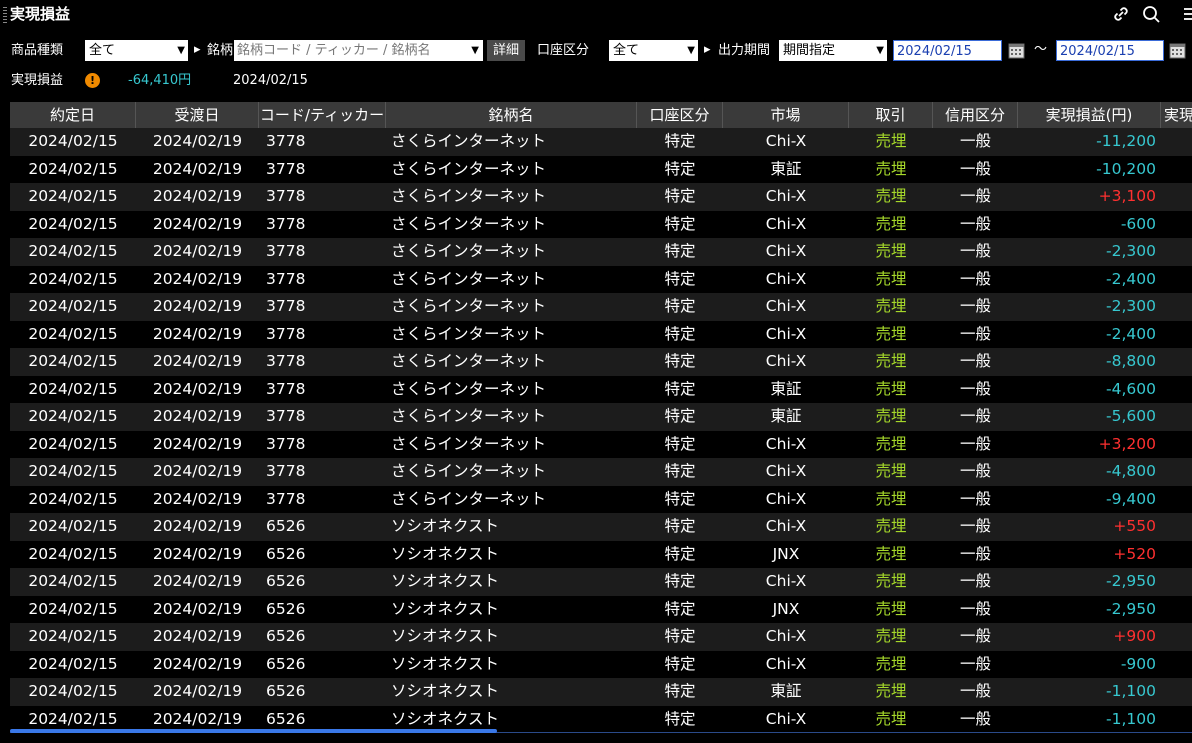  What do you see at coordinates (833, 50) in the screenshot?
I see `output-period-select: 期間指定 ▼` at bounding box center [833, 50].